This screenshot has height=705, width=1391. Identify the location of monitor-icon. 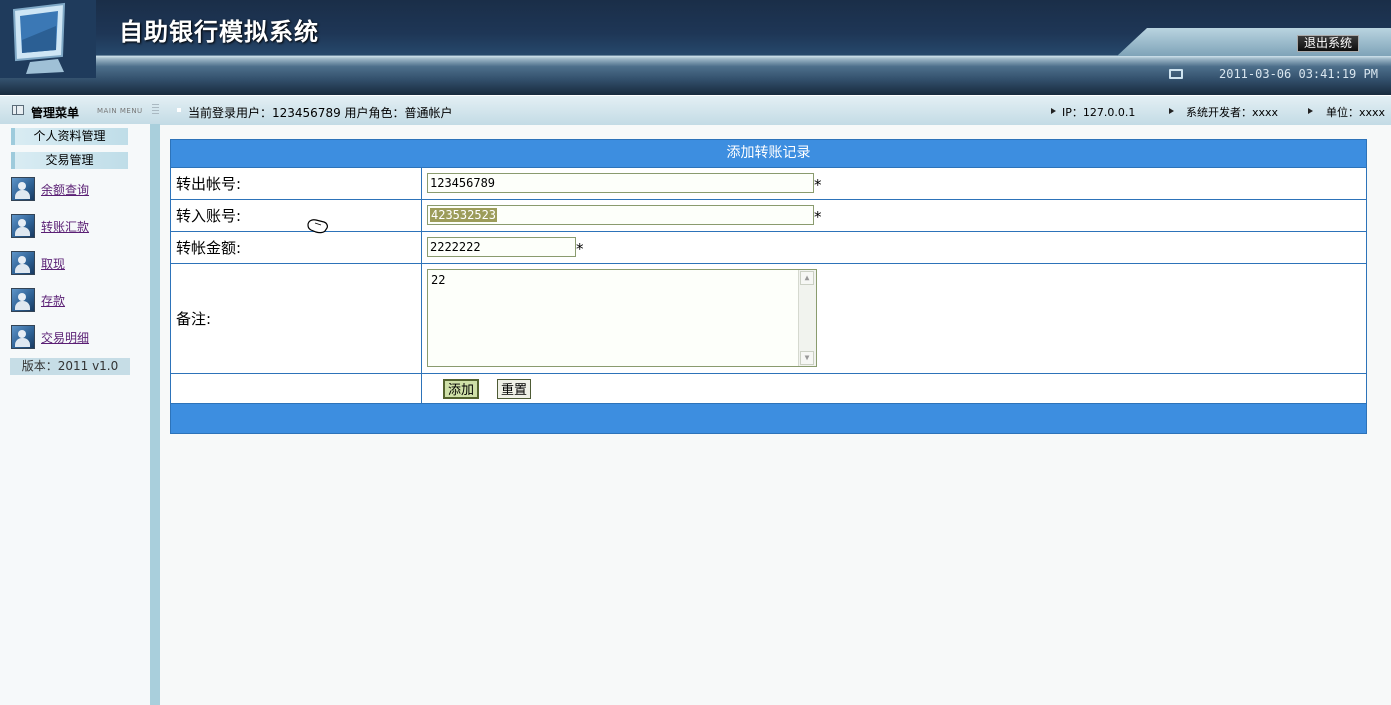
(1176, 74).